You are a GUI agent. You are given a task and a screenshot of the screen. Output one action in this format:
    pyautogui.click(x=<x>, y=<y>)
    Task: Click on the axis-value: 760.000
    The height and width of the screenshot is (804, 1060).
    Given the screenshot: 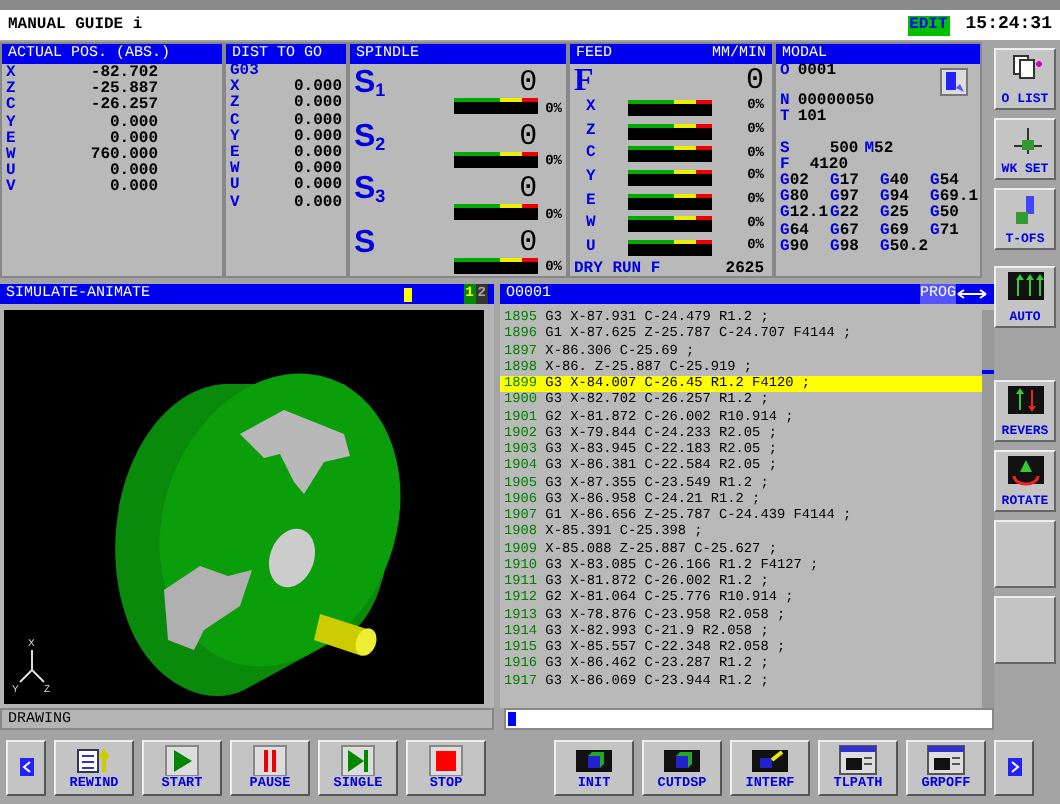 What is the action you would take?
    pyautogui.click(x=124, y=155)
    